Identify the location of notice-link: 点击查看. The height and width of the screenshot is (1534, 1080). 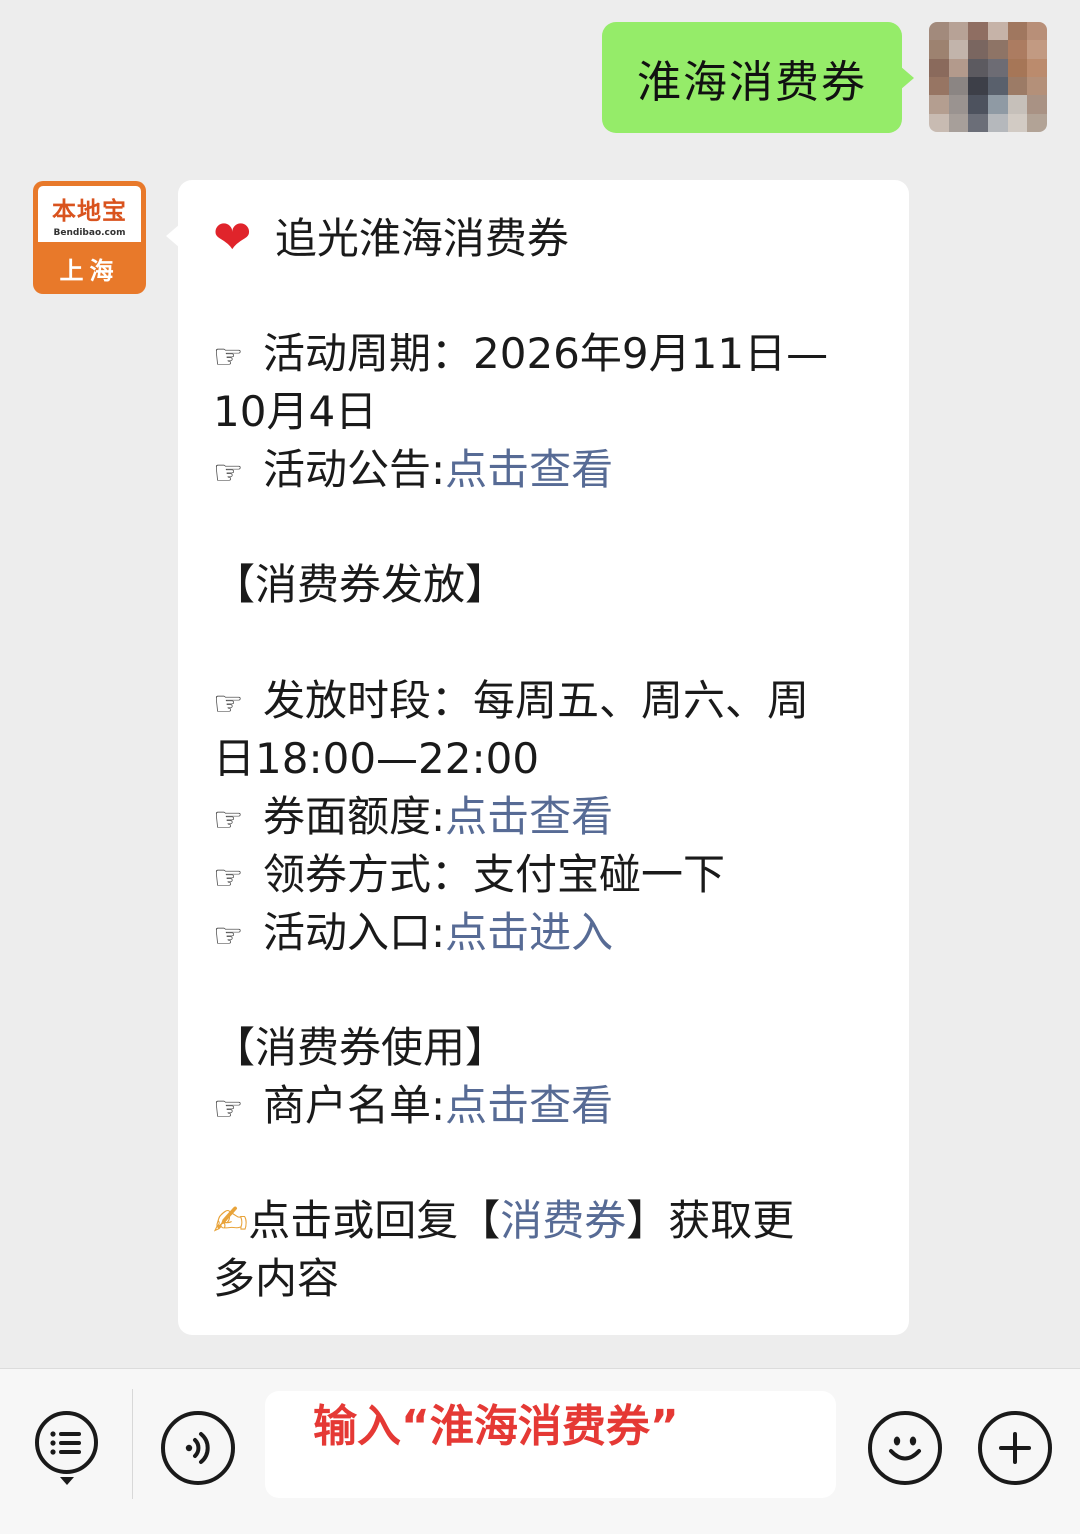
(529, 469).